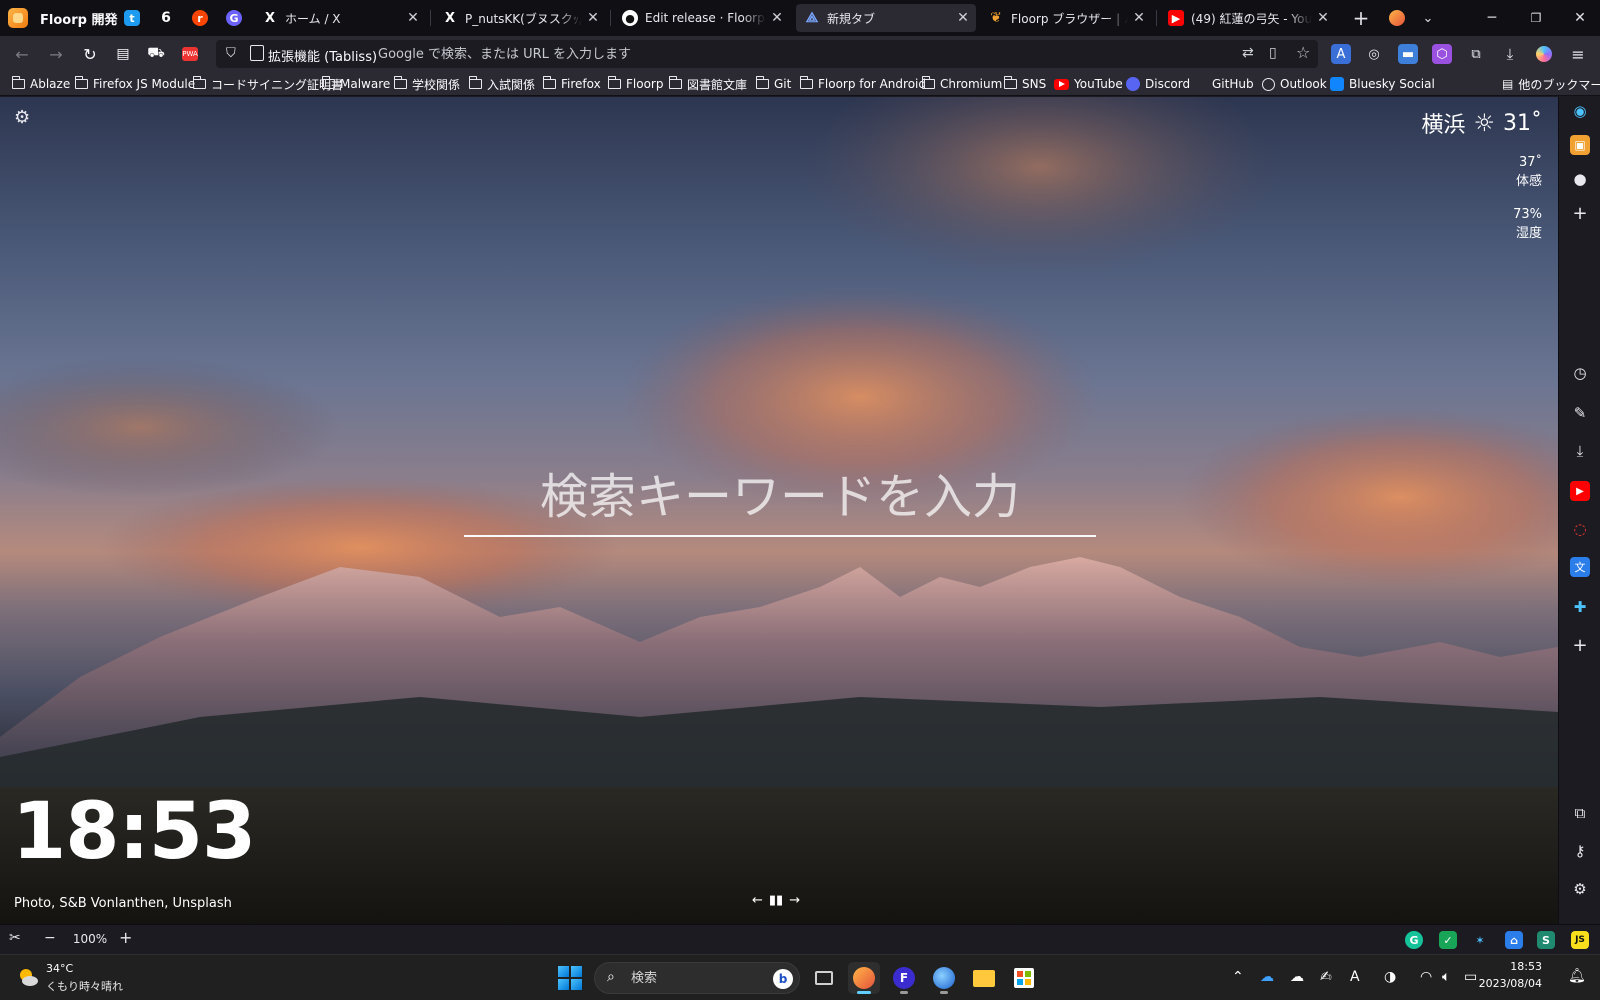 This screenshot has height=1000, width=1600. Describe the element at coordinates (1066, 18) in the screenshot. I see `tab-floorp-version: ❦ Floorp ブラウザー | バージョン ✕` at that location.